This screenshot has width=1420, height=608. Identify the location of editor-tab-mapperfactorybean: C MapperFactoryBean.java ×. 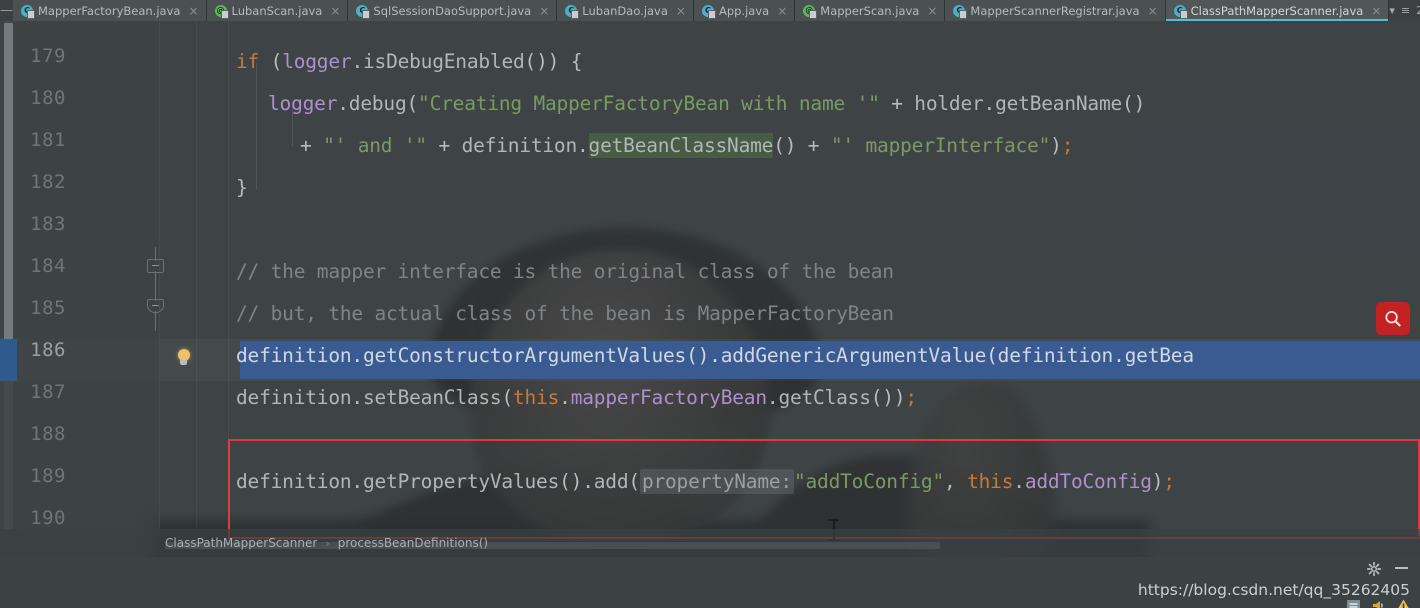
(110, 10).